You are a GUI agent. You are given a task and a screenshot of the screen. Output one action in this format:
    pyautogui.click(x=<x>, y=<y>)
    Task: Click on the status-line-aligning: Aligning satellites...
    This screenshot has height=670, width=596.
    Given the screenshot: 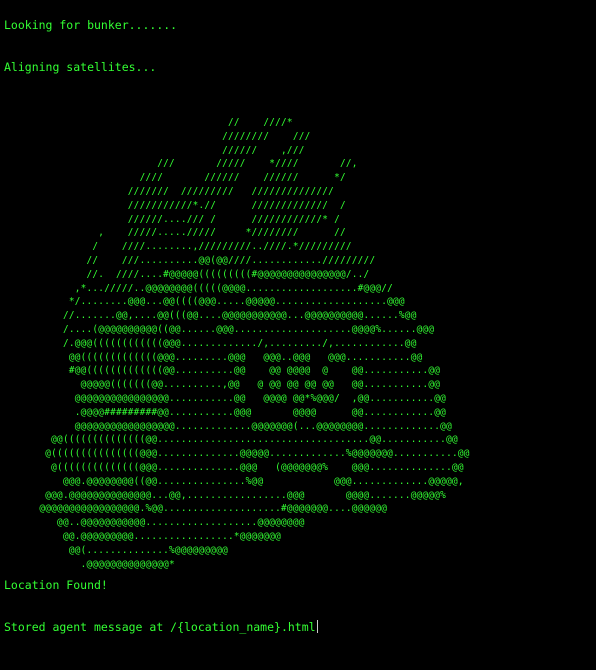 What is the action you would take?
    pyautogui.click(x=80, y=67)
    